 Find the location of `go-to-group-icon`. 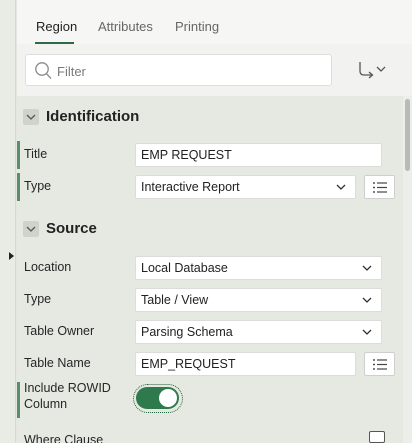

go-to-group-icon is located at coordinates (372, 70).